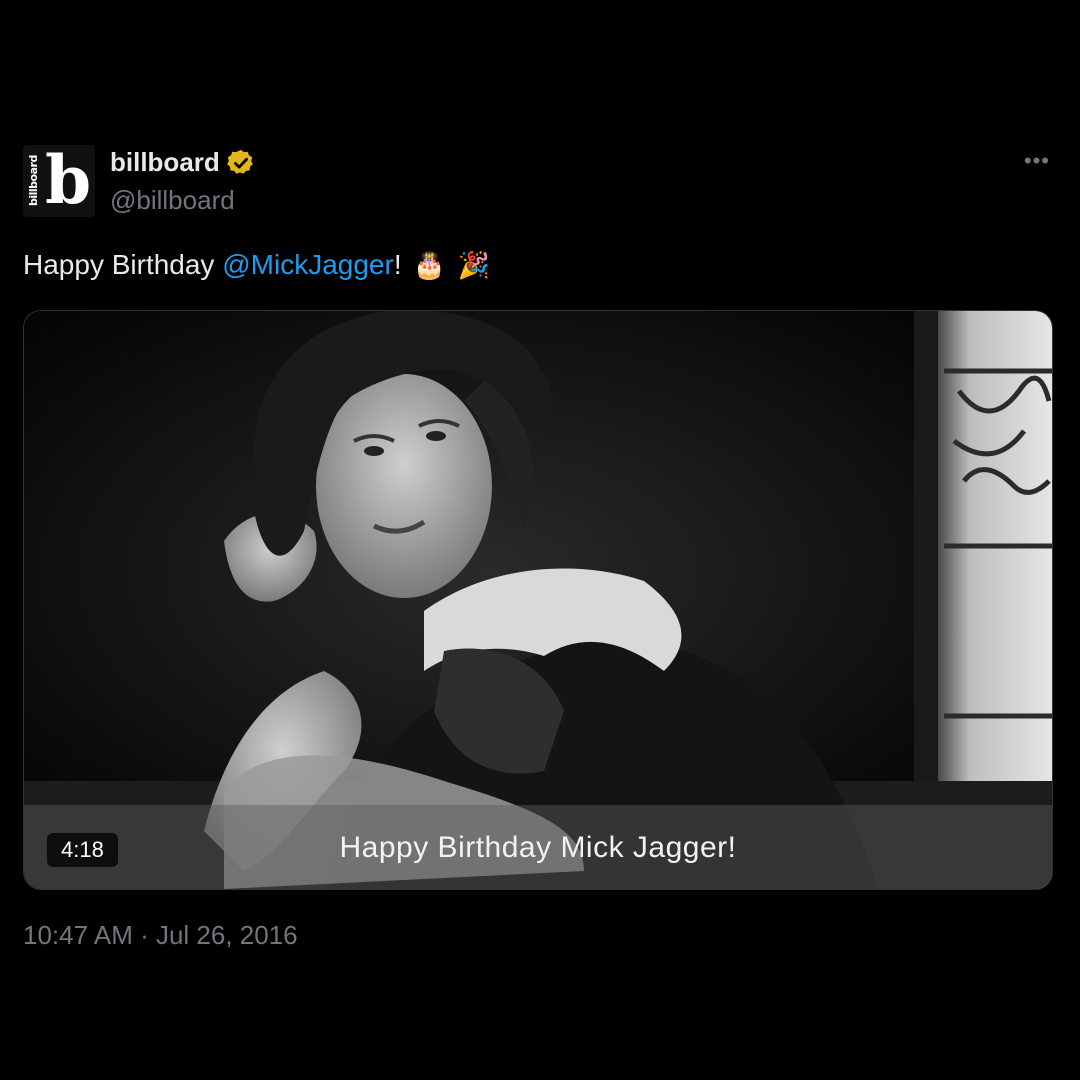 This screenshot has width=1080, height=1080. I want to click on author-name-row: billboard, so click(183, 162).